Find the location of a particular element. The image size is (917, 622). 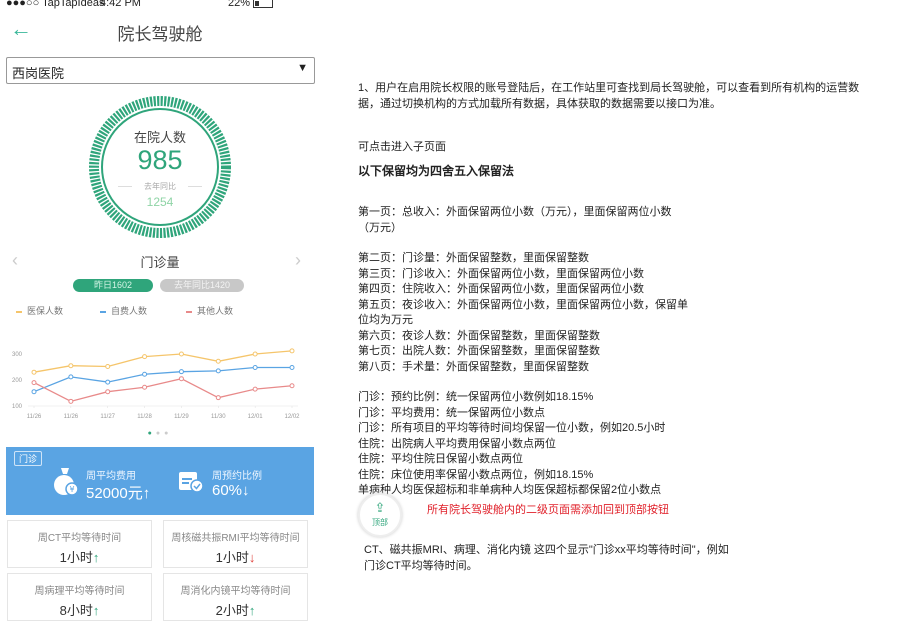

x-tick-label: 12/02 is located at coordinates (292, 417).